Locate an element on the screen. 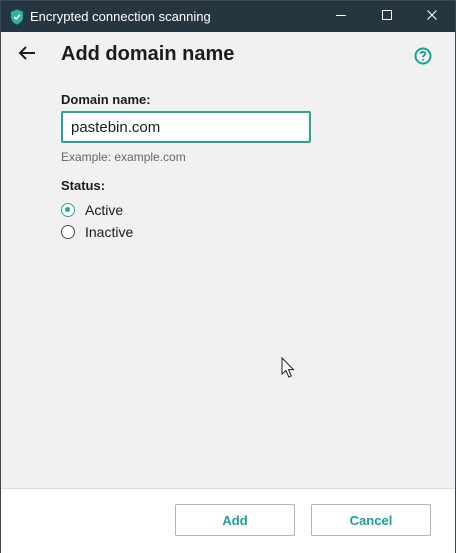  back-button is located at coordinates (27, 55).